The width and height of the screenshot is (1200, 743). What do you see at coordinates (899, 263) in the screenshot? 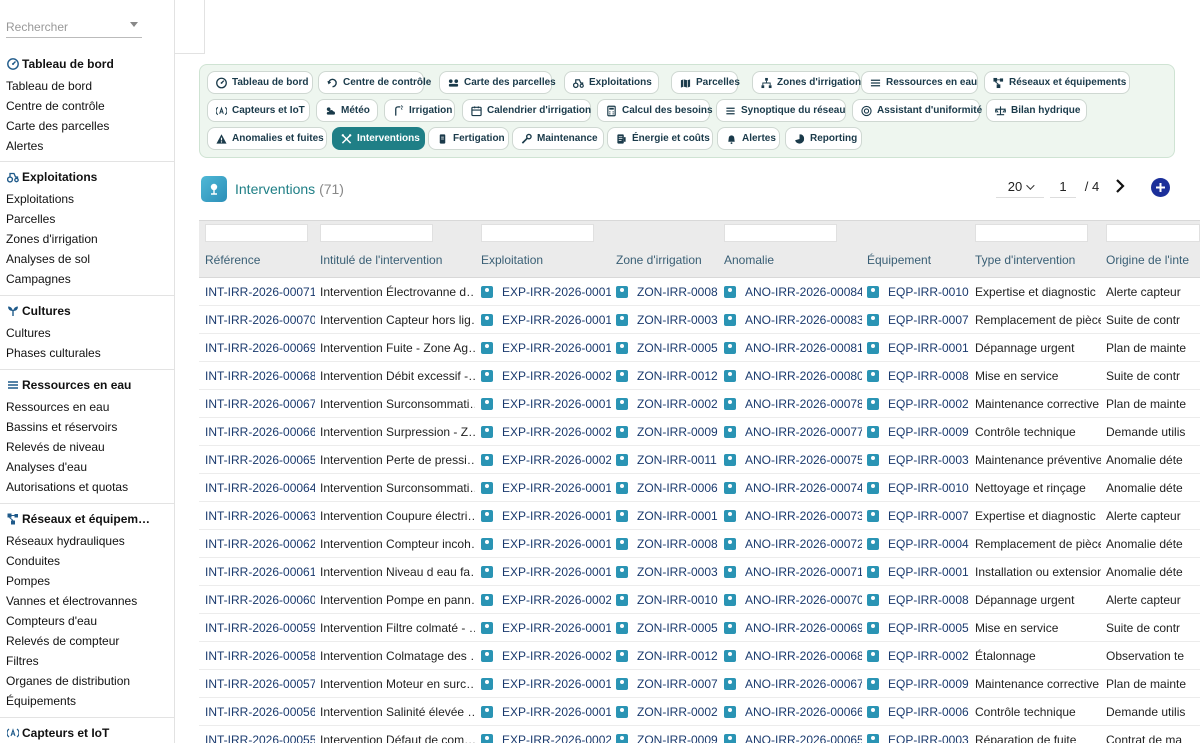
I see `column-header: Équipement` at bounding box center [899, 263].